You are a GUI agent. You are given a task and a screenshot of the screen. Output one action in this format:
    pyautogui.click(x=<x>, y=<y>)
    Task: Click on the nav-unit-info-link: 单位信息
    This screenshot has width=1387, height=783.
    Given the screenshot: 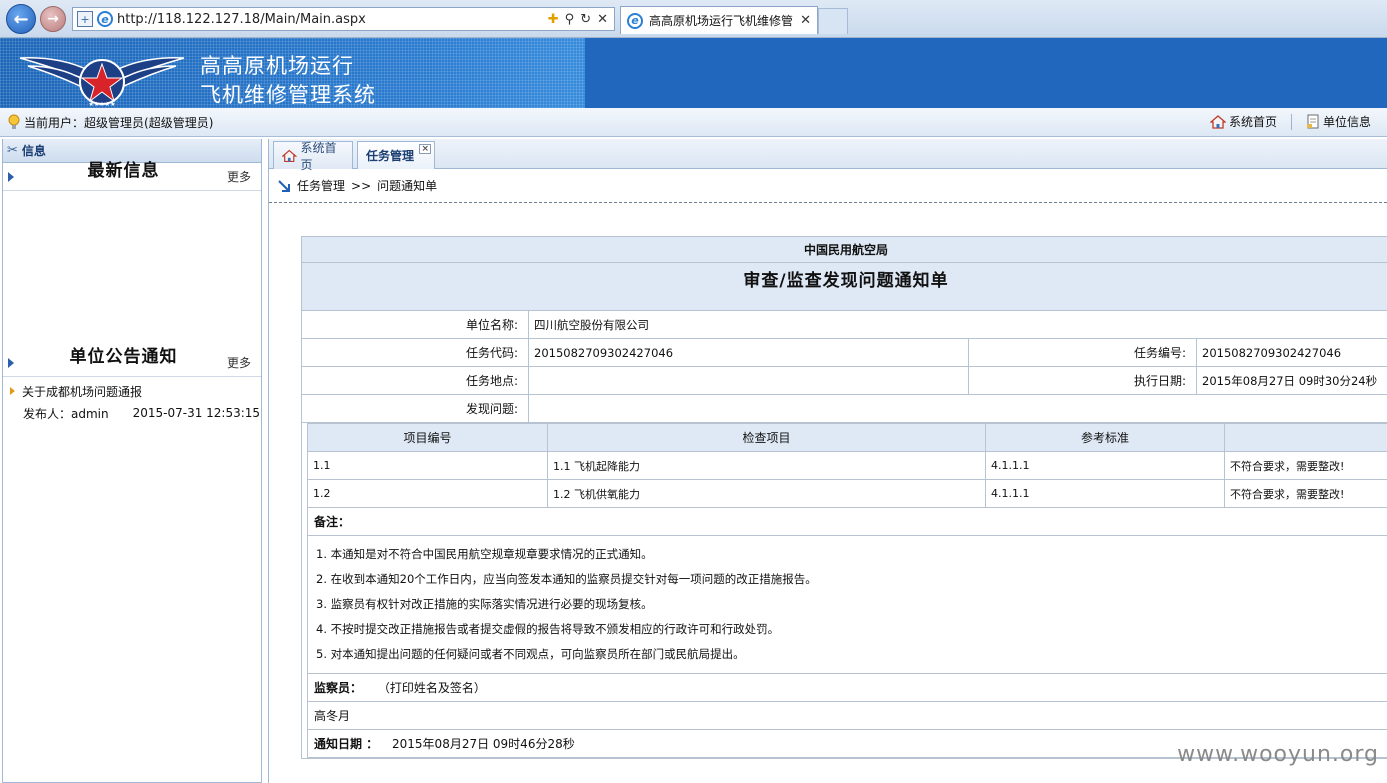 What is the action you would take?
    pyautogui.click(x=1338, y=121)
    